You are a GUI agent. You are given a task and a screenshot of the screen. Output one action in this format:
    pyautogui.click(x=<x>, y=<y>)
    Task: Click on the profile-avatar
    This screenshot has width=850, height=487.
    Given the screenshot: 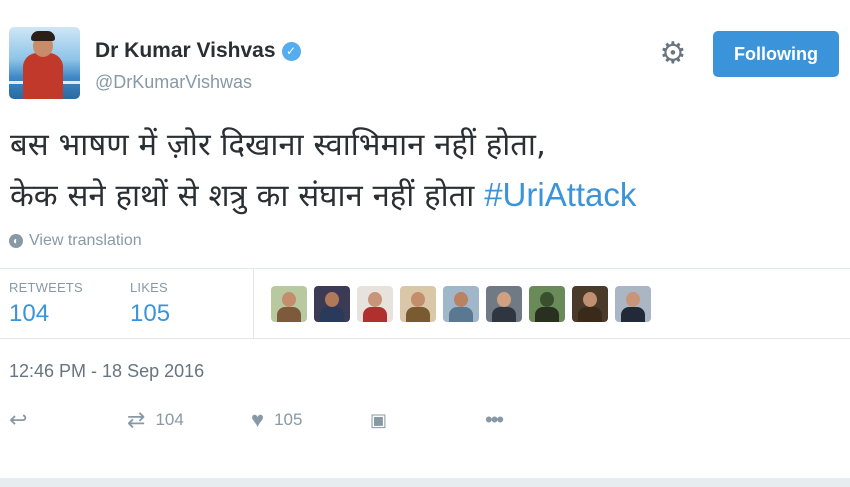 What is the action you would take?
    pyautogui.click(x=44, y=63)
    